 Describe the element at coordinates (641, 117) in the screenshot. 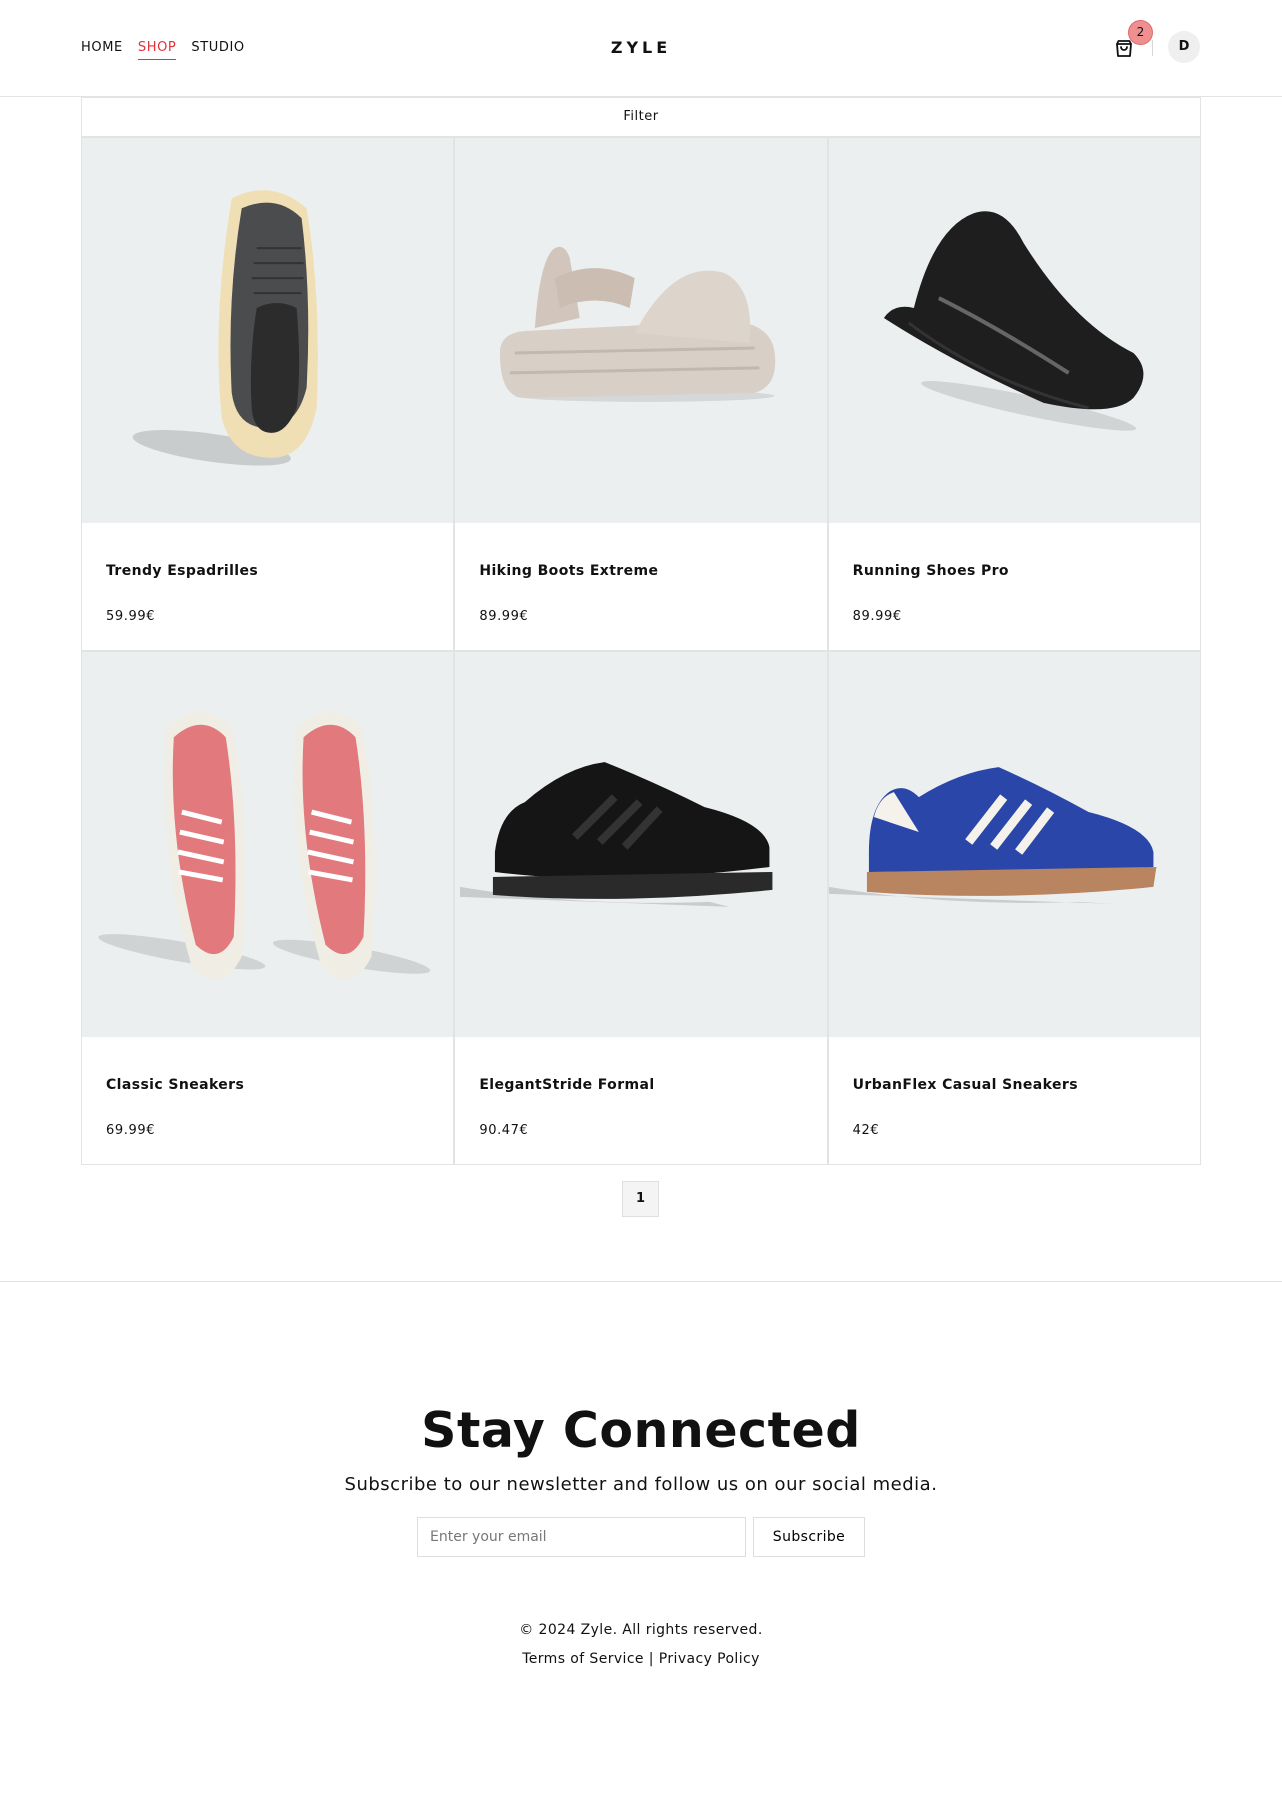

I see `filter-button: Filter` at that location.